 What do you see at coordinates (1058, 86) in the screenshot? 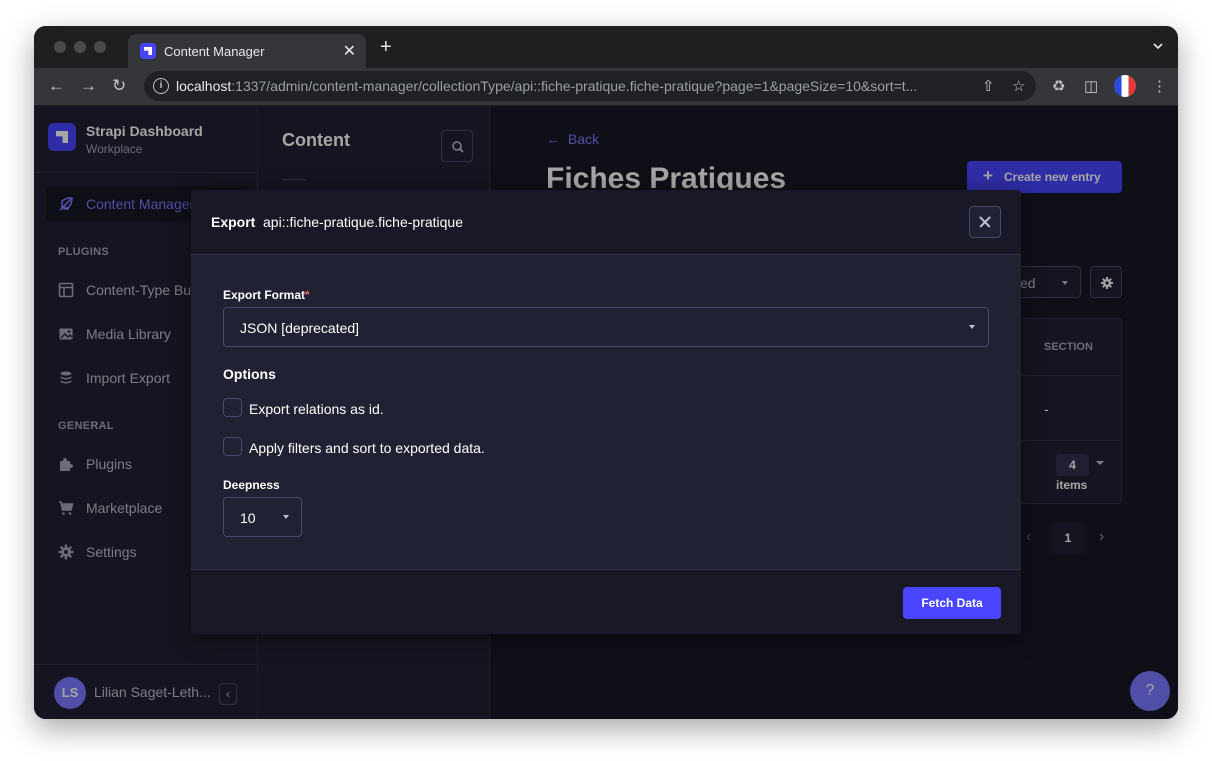
I see `extensions-puzzle-icon: ♻` at bounding box center [1058, 86].